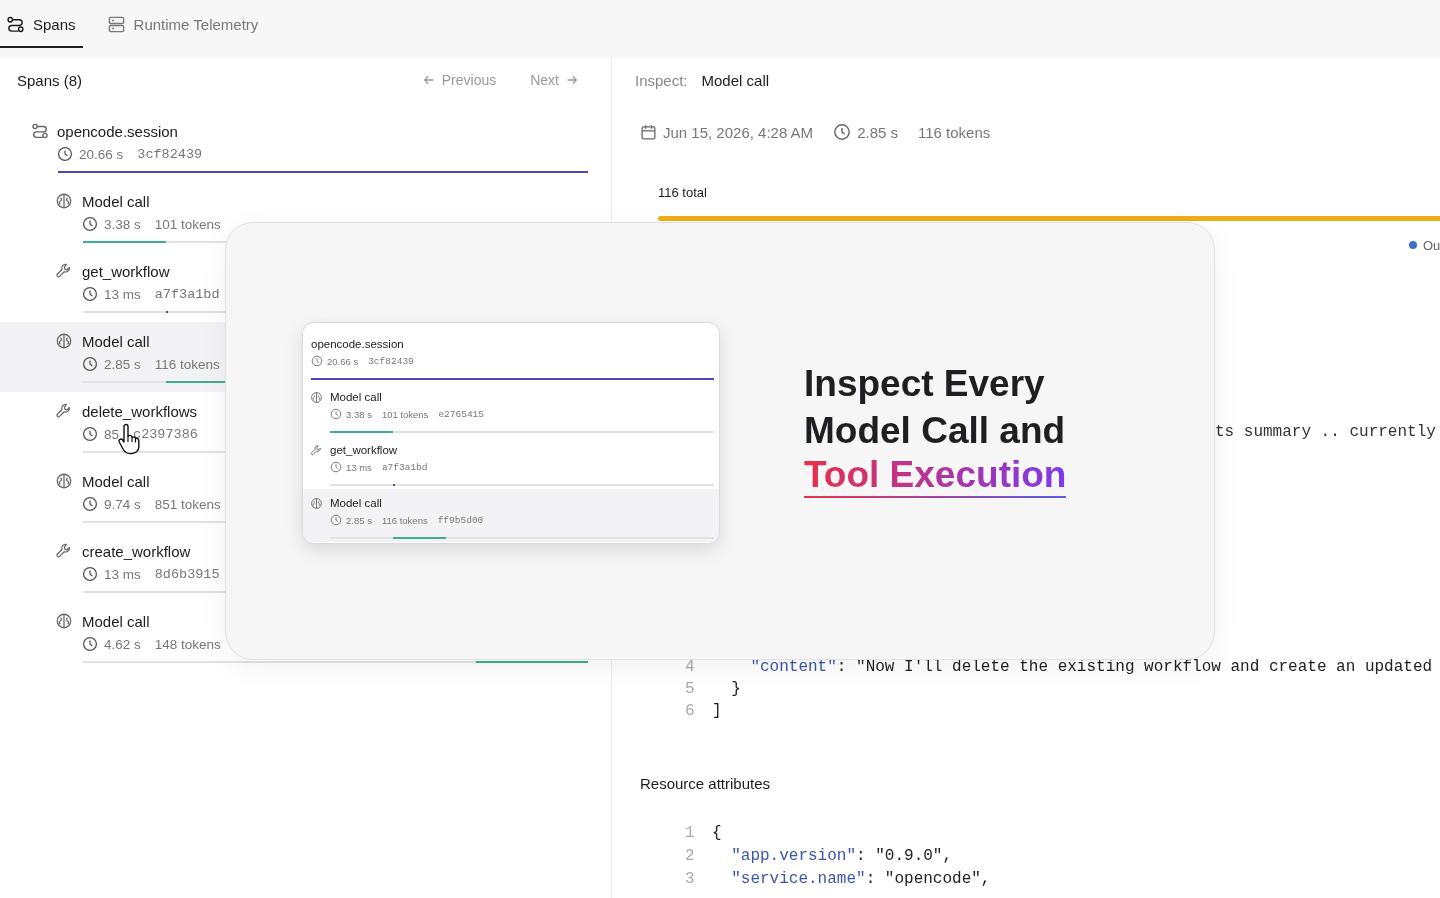 The height and width of the screenshot is (898, 1440). What do you see at coordinates (122, 504) in the screenshot?
I see `span-duration: 9.74 s` at bounding box center [122, 504].